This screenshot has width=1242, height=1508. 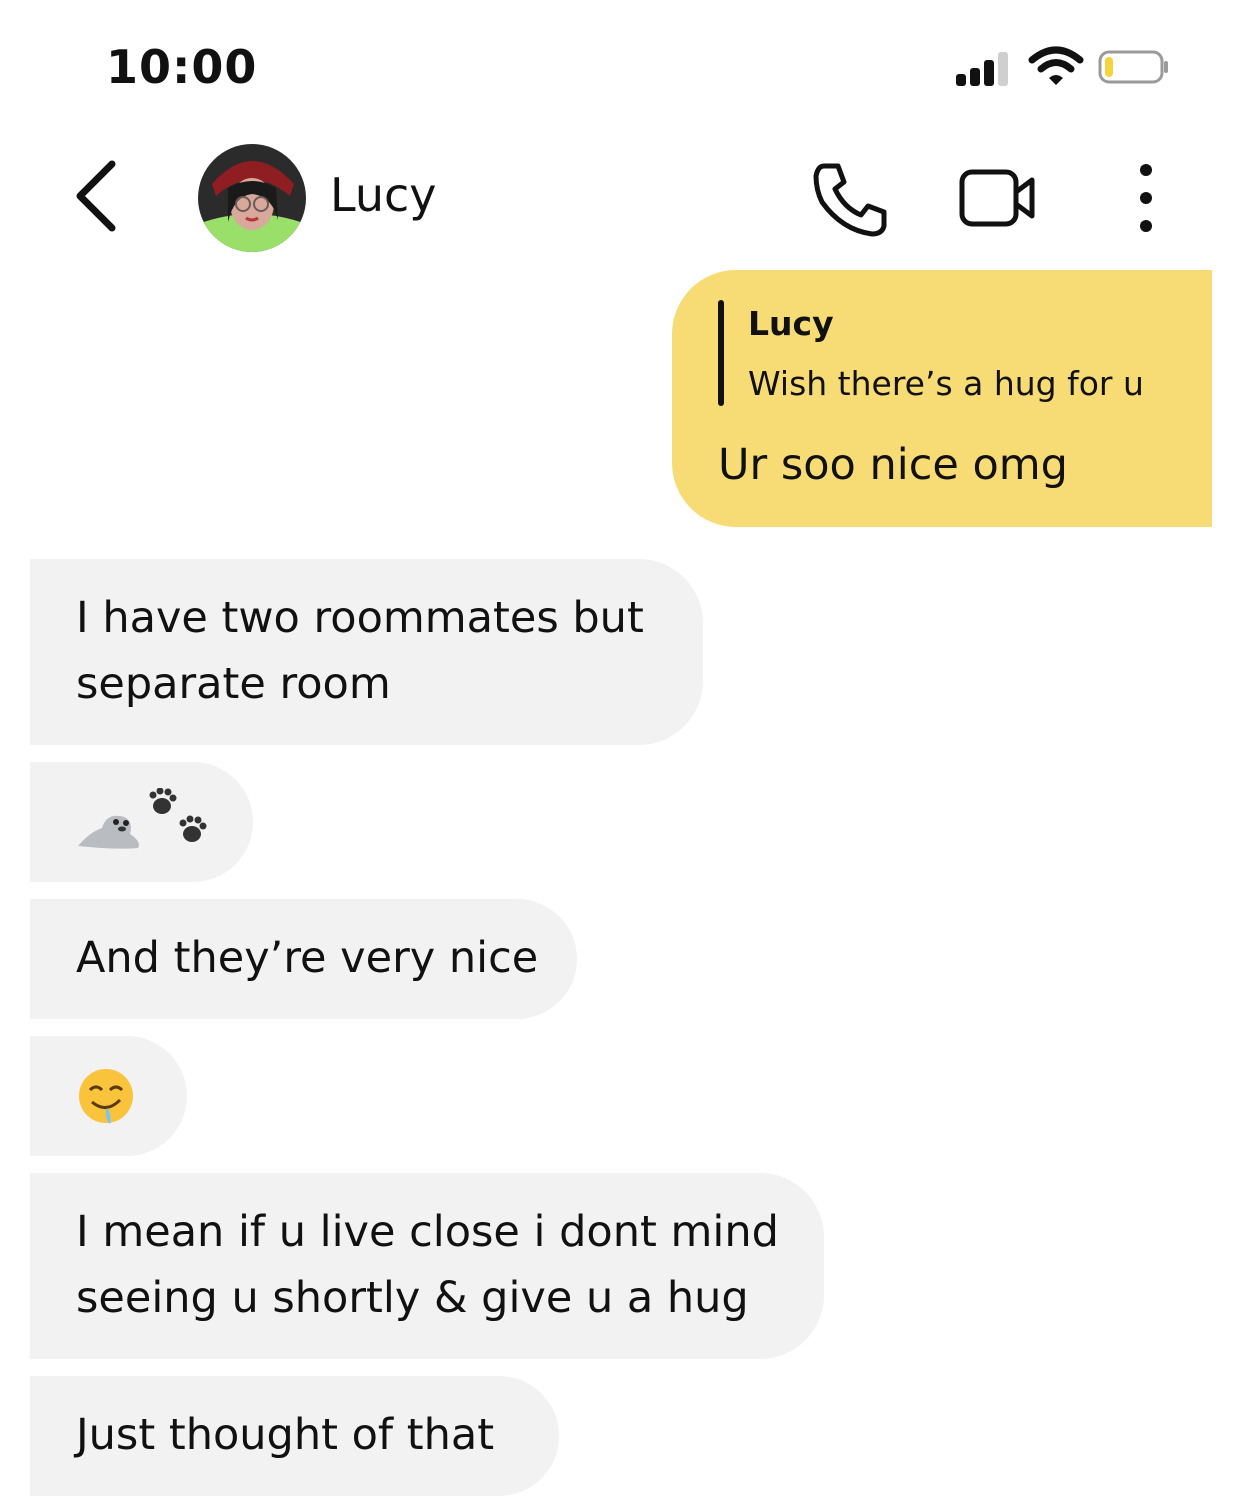 I want to click on quote-bar, so click(x=721, y=353).